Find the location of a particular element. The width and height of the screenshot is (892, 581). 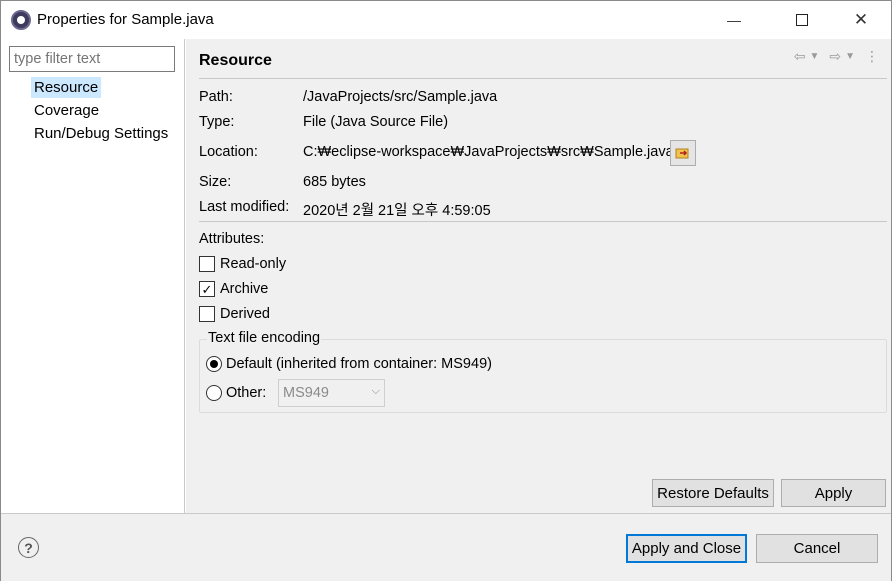

apply-button: Apply is located at coordinates (833, 493).